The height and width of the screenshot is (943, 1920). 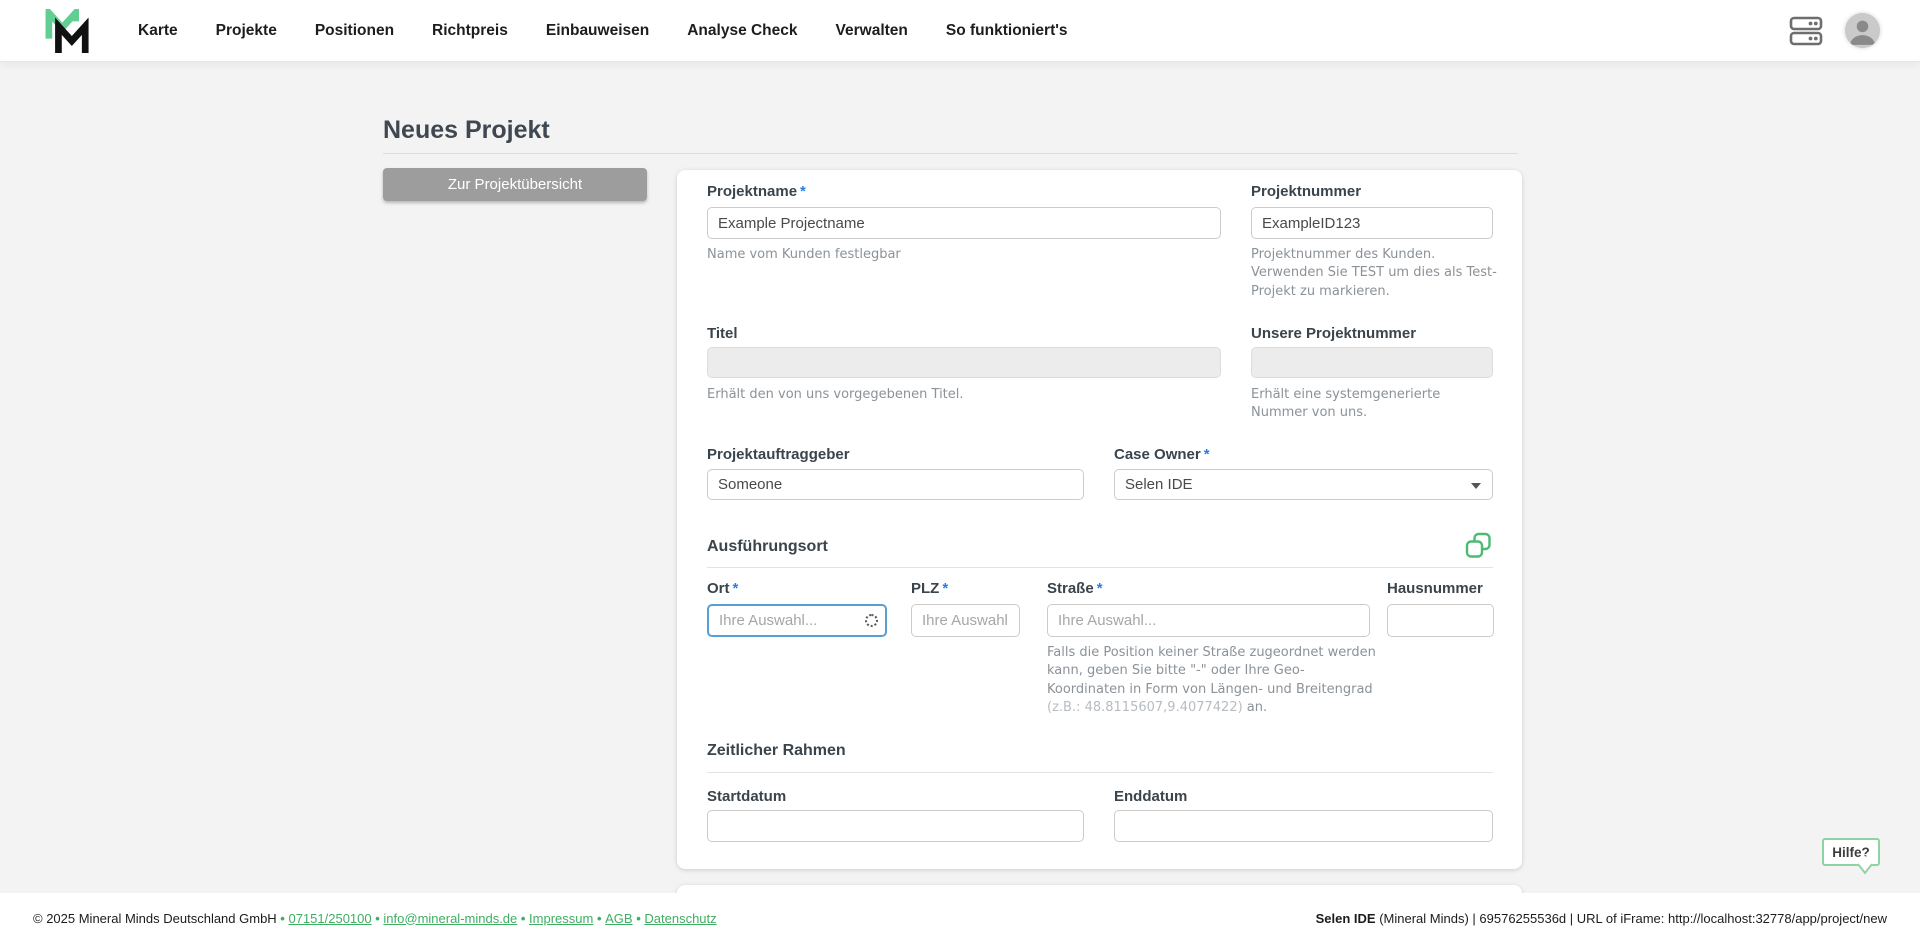 I want to click on plz-input, so click(x=965, y=620).